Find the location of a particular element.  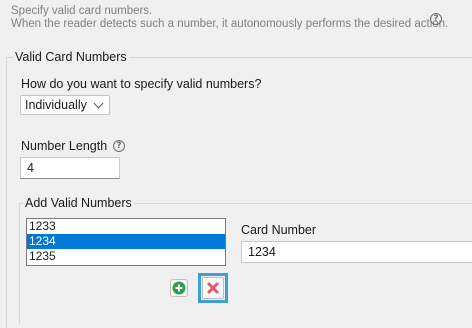

x-icon is located at coordinates (213, 288).